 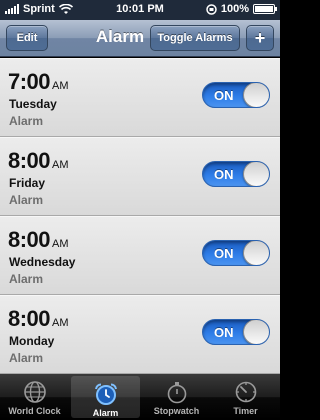 I want to click on alarm-repeat-day: Monday, so click(x=32, y=341).